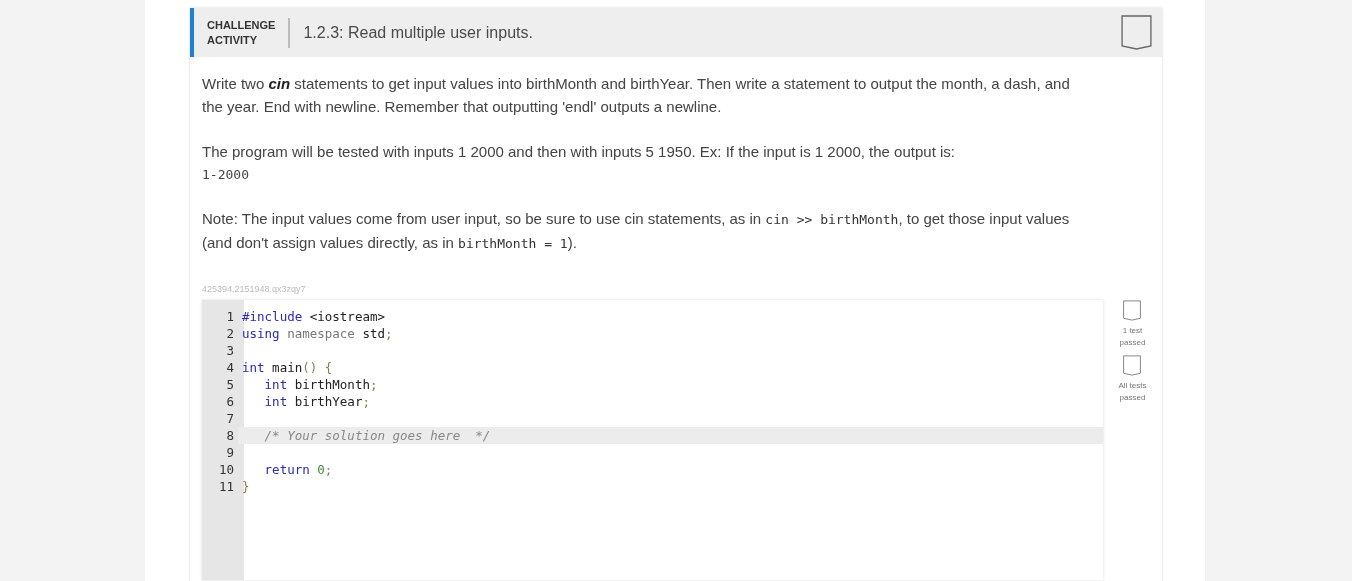 The image size is (1352, 581). Describe the element at coordinates (317, 333) in the screenshot. I see `code-line: using namespace std;` at that location.